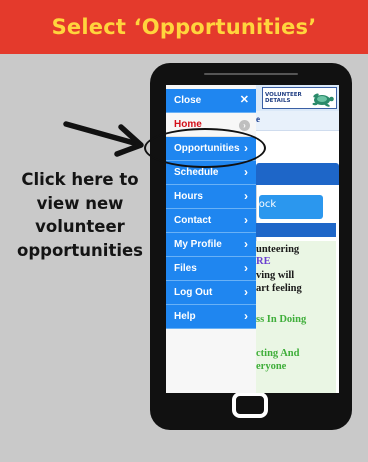 The width and height of the screenshot is (368, 462). I want to click on menu-item-label: Schedule, so click(196, 172).